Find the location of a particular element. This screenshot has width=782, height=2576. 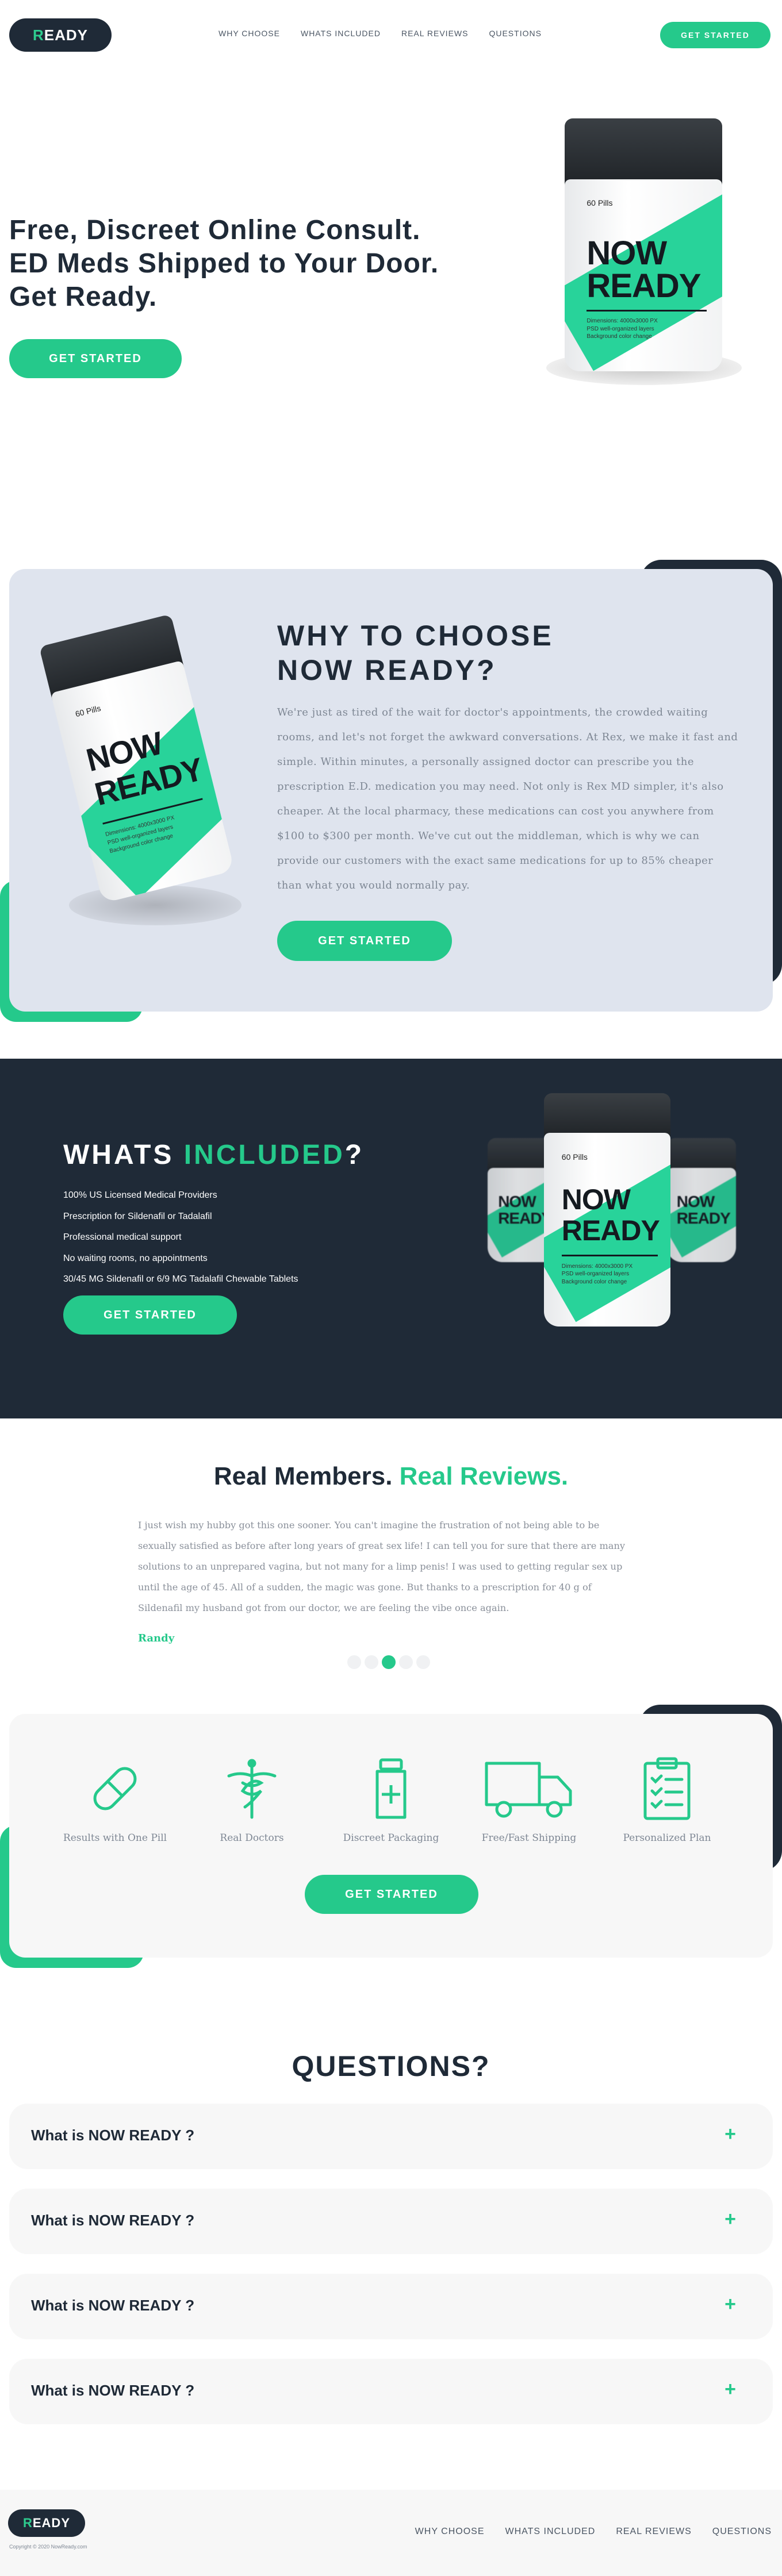

why-get-started-button: GET STARTED is located at coordinates (364, 941).